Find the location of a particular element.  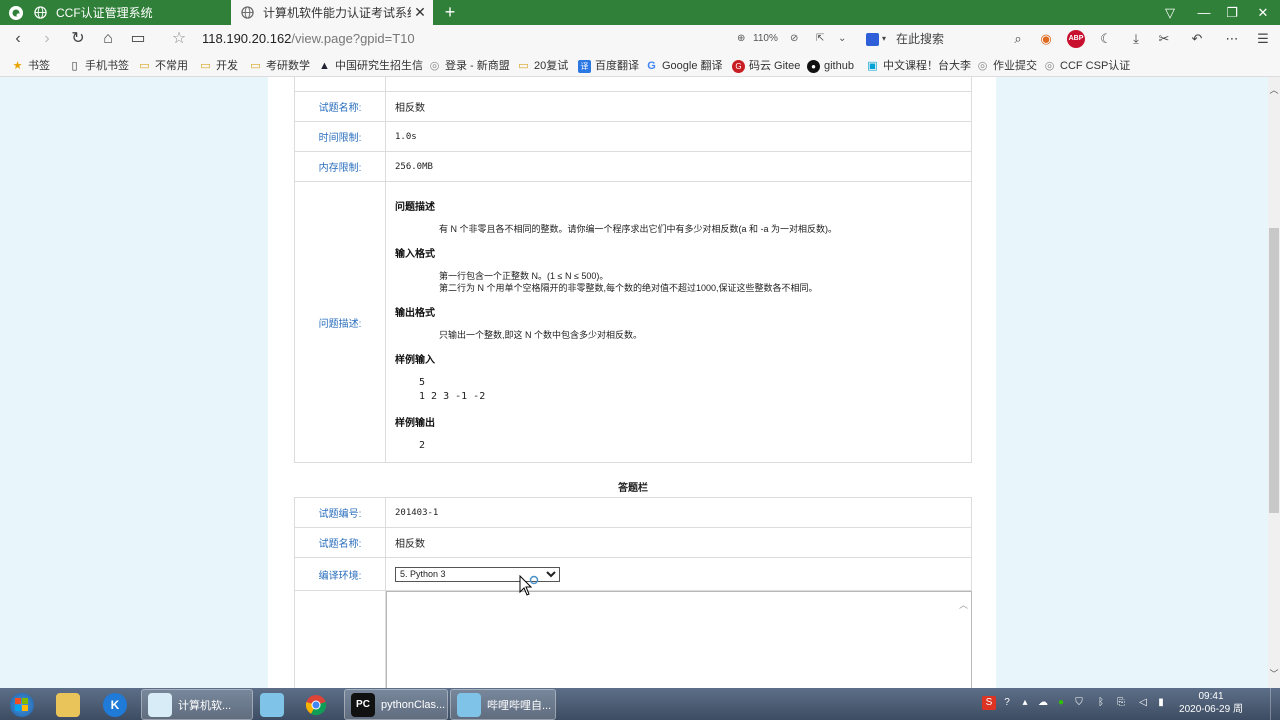

start-button is located at coordinates (23, 704).